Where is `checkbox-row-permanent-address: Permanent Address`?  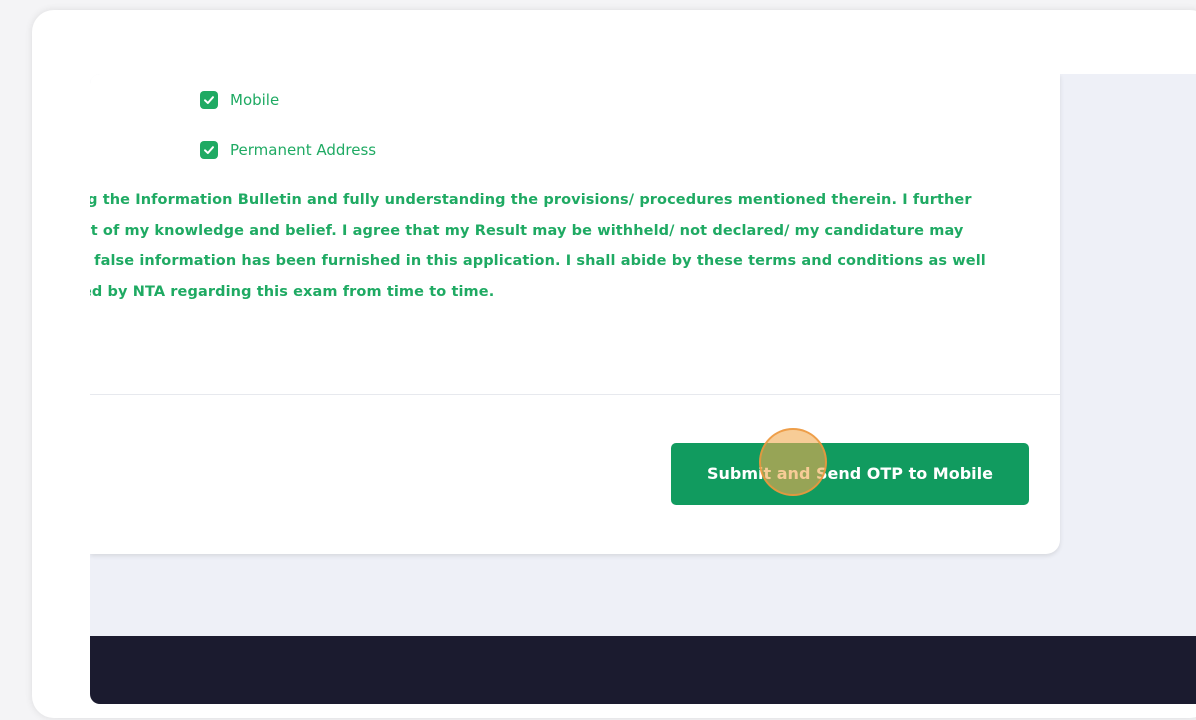 checkbox-row-permanent-address: Permanent Address is located at coordinates (288, 150).